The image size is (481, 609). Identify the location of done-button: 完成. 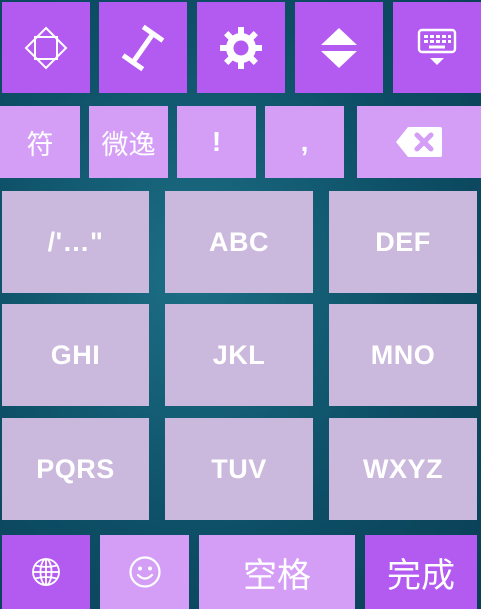
(421, 572).